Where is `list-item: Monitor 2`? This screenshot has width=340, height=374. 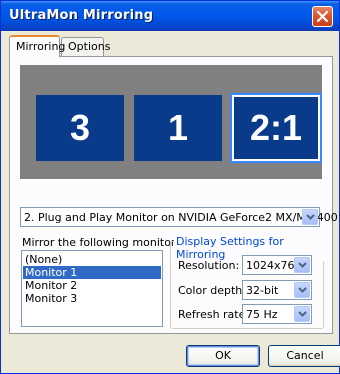 list-item: Monitor 2 is located at coordinates (92, 285).